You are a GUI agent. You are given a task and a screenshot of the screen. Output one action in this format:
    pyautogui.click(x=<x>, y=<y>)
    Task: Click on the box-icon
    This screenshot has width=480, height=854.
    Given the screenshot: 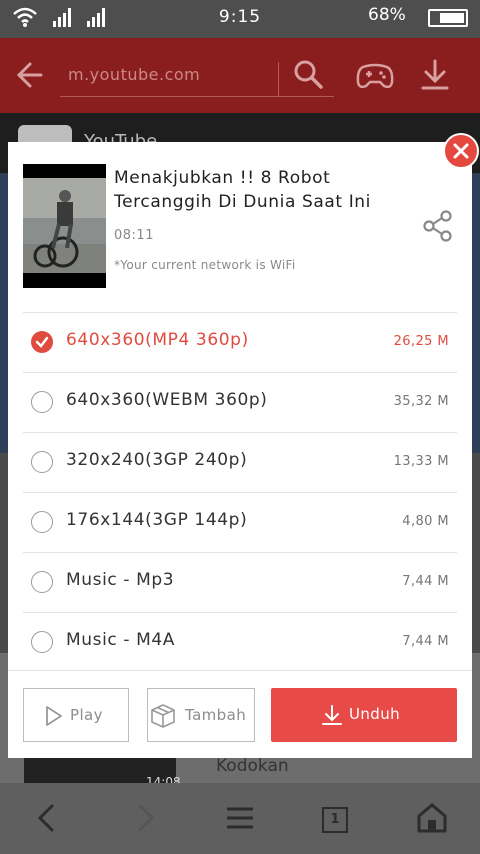 What is the action you would take?
    pyautogui.click(x=163, y=716)
    